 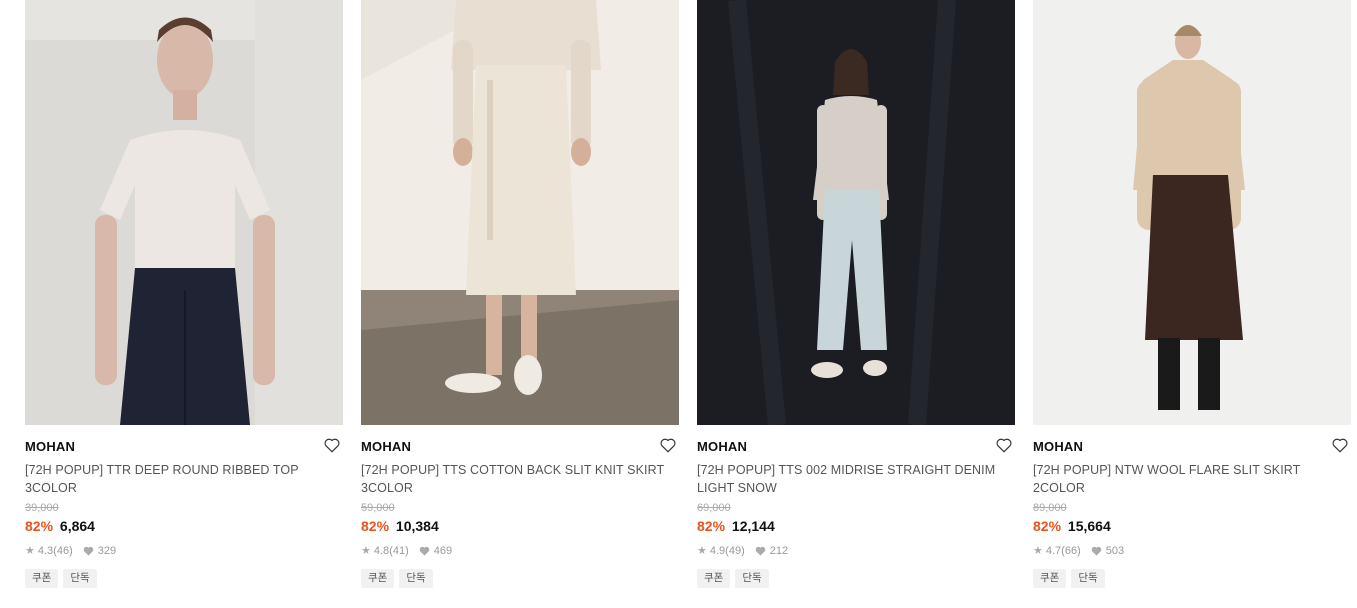 I want to click on rating-value: 4.9, so click(x=717, y=551).